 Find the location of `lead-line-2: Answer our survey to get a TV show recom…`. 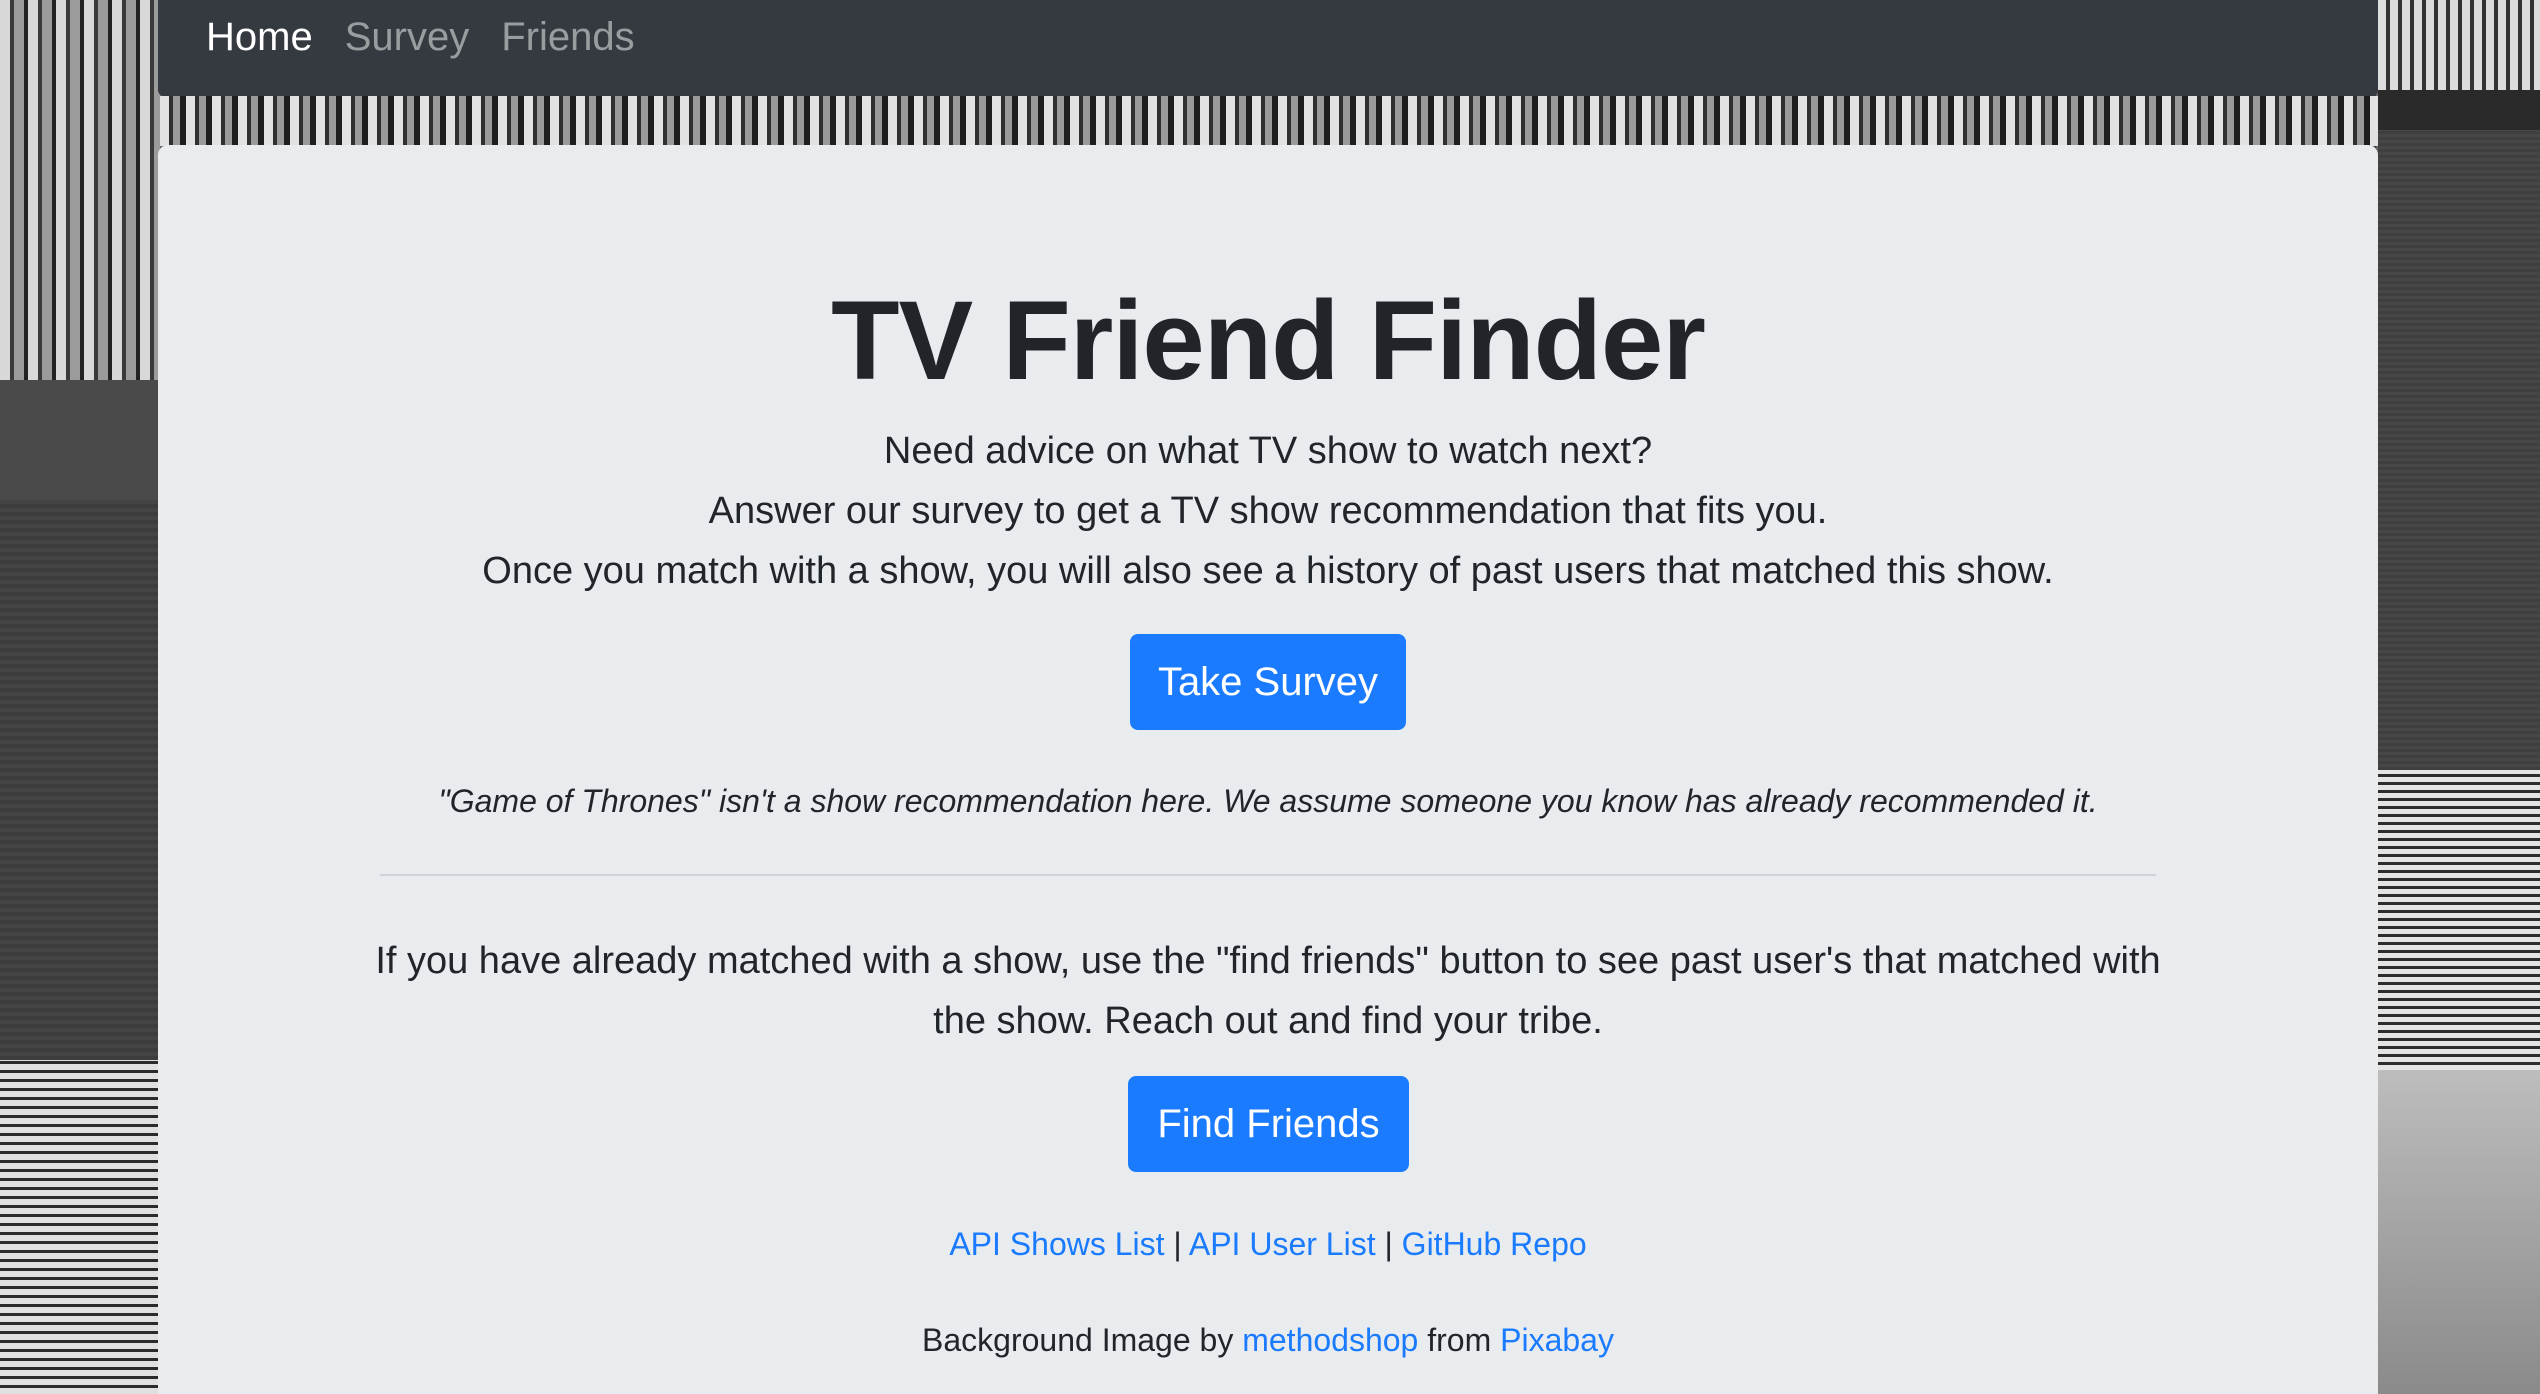

lead-line-2: Answer our survey to get a TV show recom… is located at coordinates (1268, 511).